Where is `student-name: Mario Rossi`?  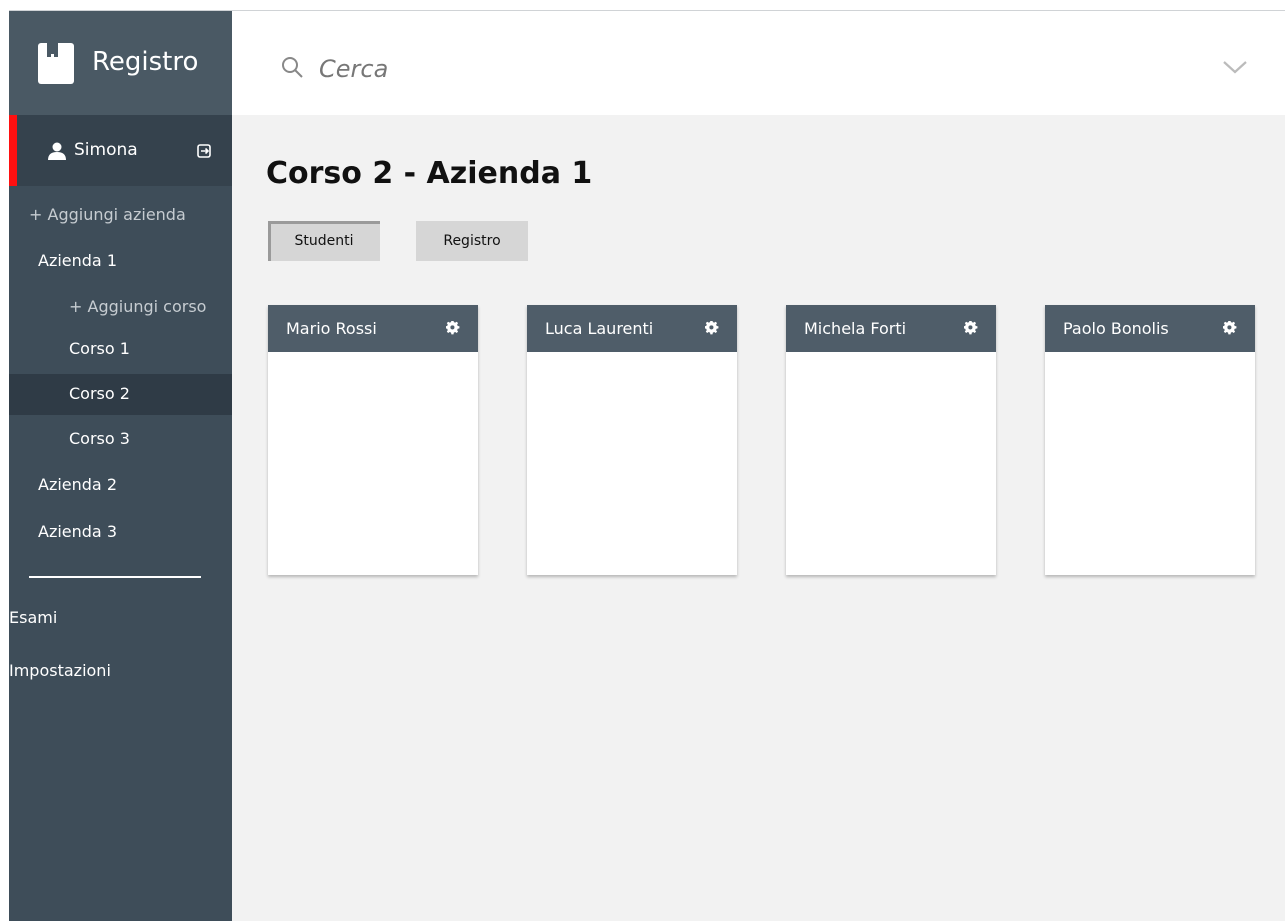
student-name: Mario Rossi is located at coordinates (331, 328).